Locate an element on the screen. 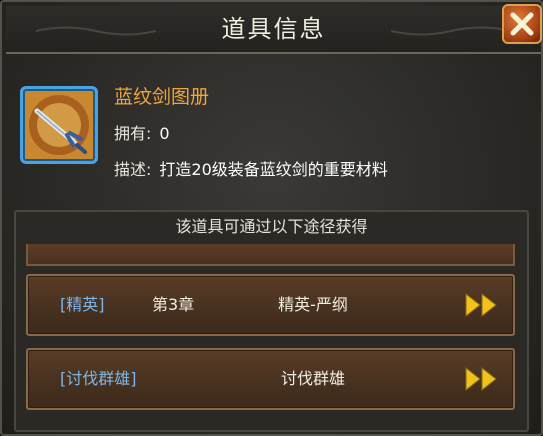 This screenshot has height=436, width=543. sword-scroll-icon is located at coordinates (59, 125).